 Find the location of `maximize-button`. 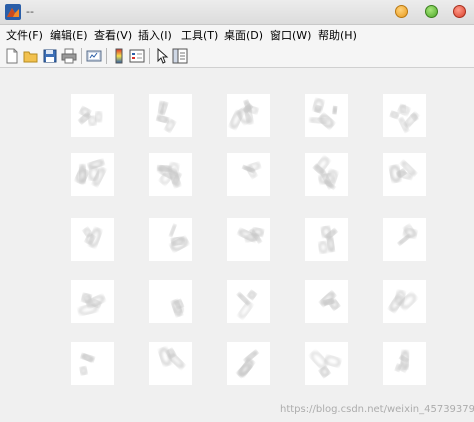

maximize-button is located at coordinates (431, 11).